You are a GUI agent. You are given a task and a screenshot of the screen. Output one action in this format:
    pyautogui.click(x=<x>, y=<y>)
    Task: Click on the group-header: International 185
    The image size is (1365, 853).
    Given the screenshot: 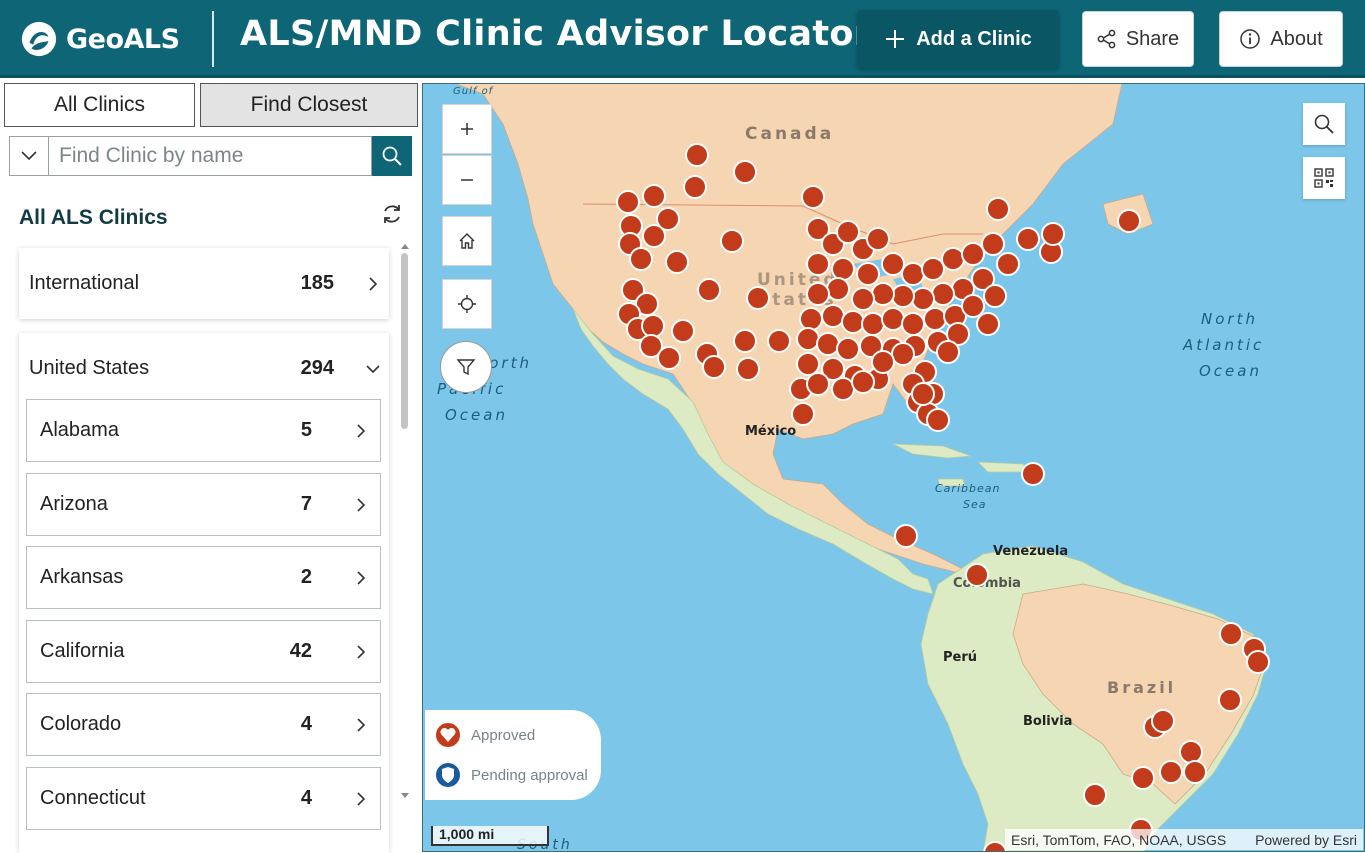 What is the action you would take?
    pyautogui.click(x=204, y=283)
    